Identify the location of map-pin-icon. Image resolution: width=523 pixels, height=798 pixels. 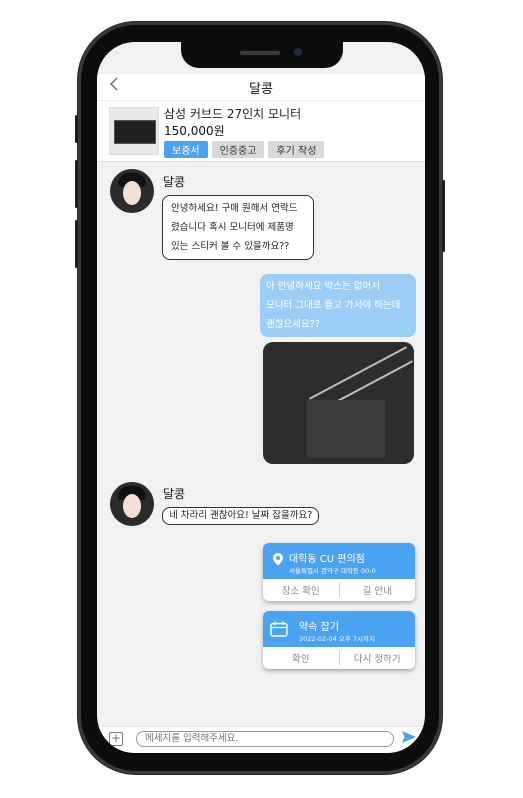
(278, 559).